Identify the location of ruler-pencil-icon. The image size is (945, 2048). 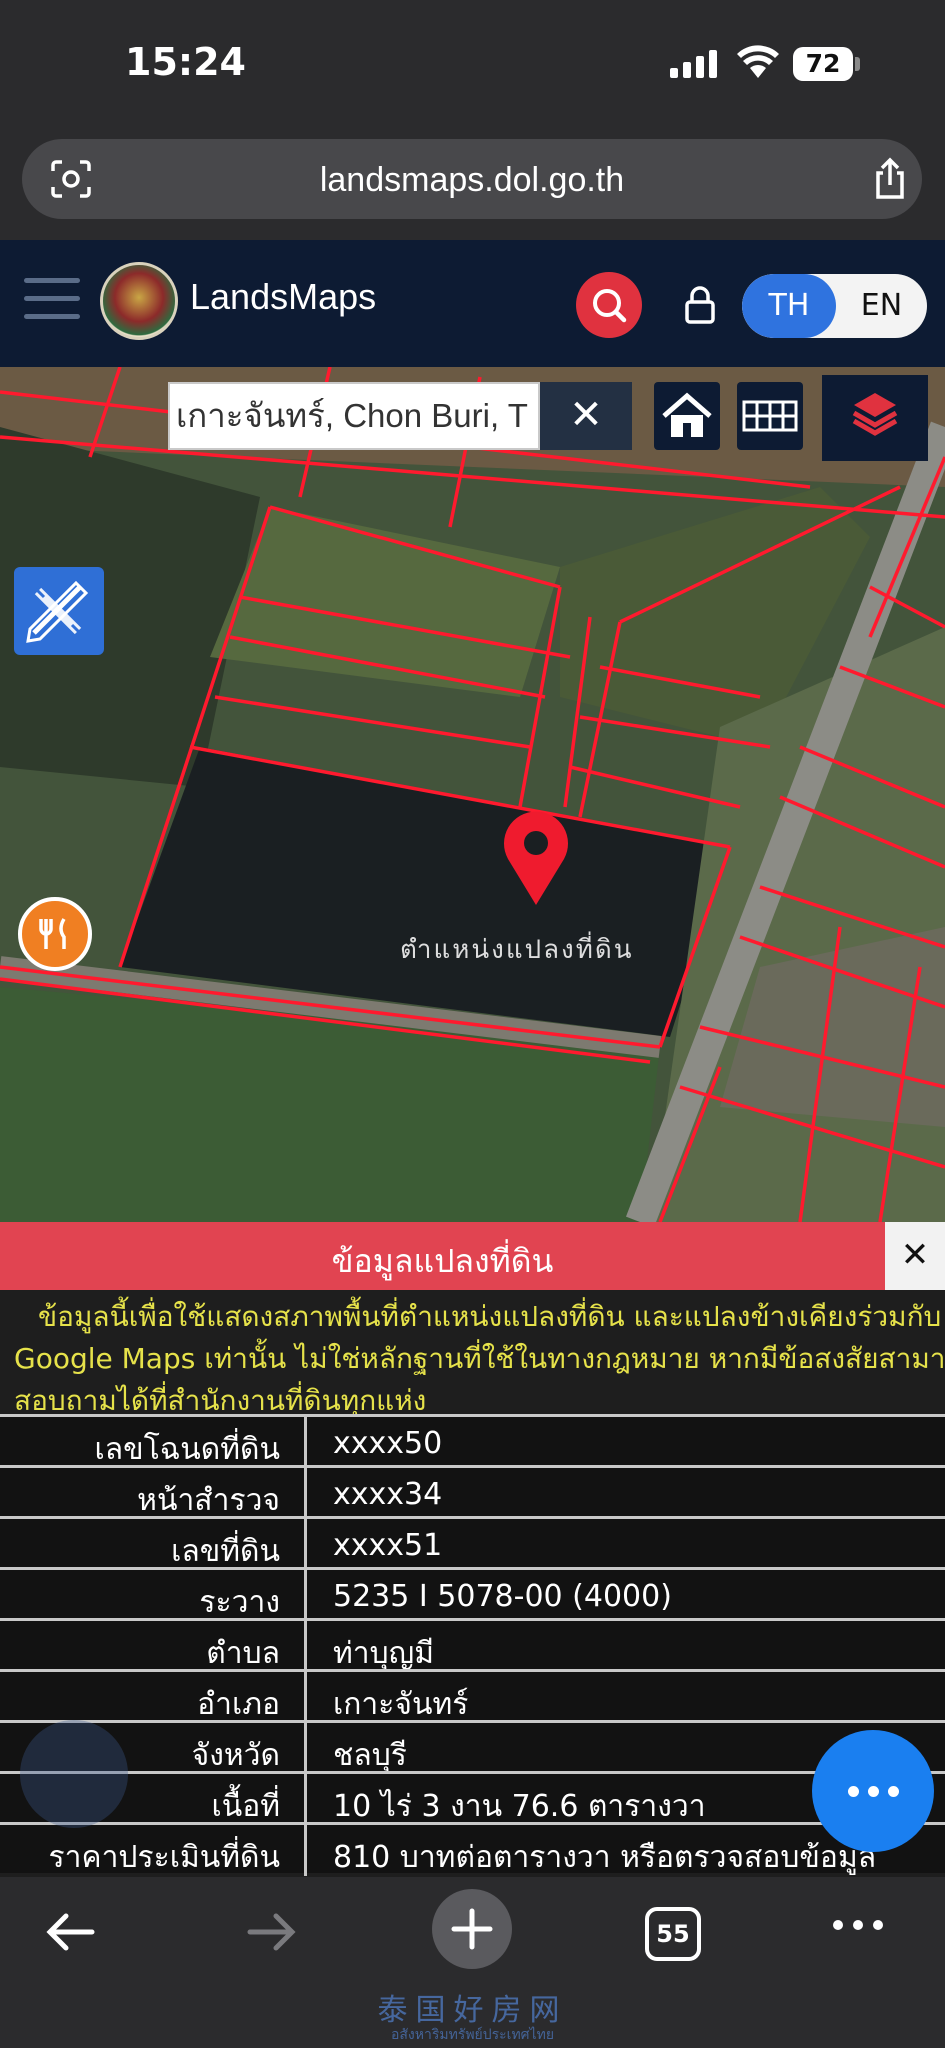
(57, 611).